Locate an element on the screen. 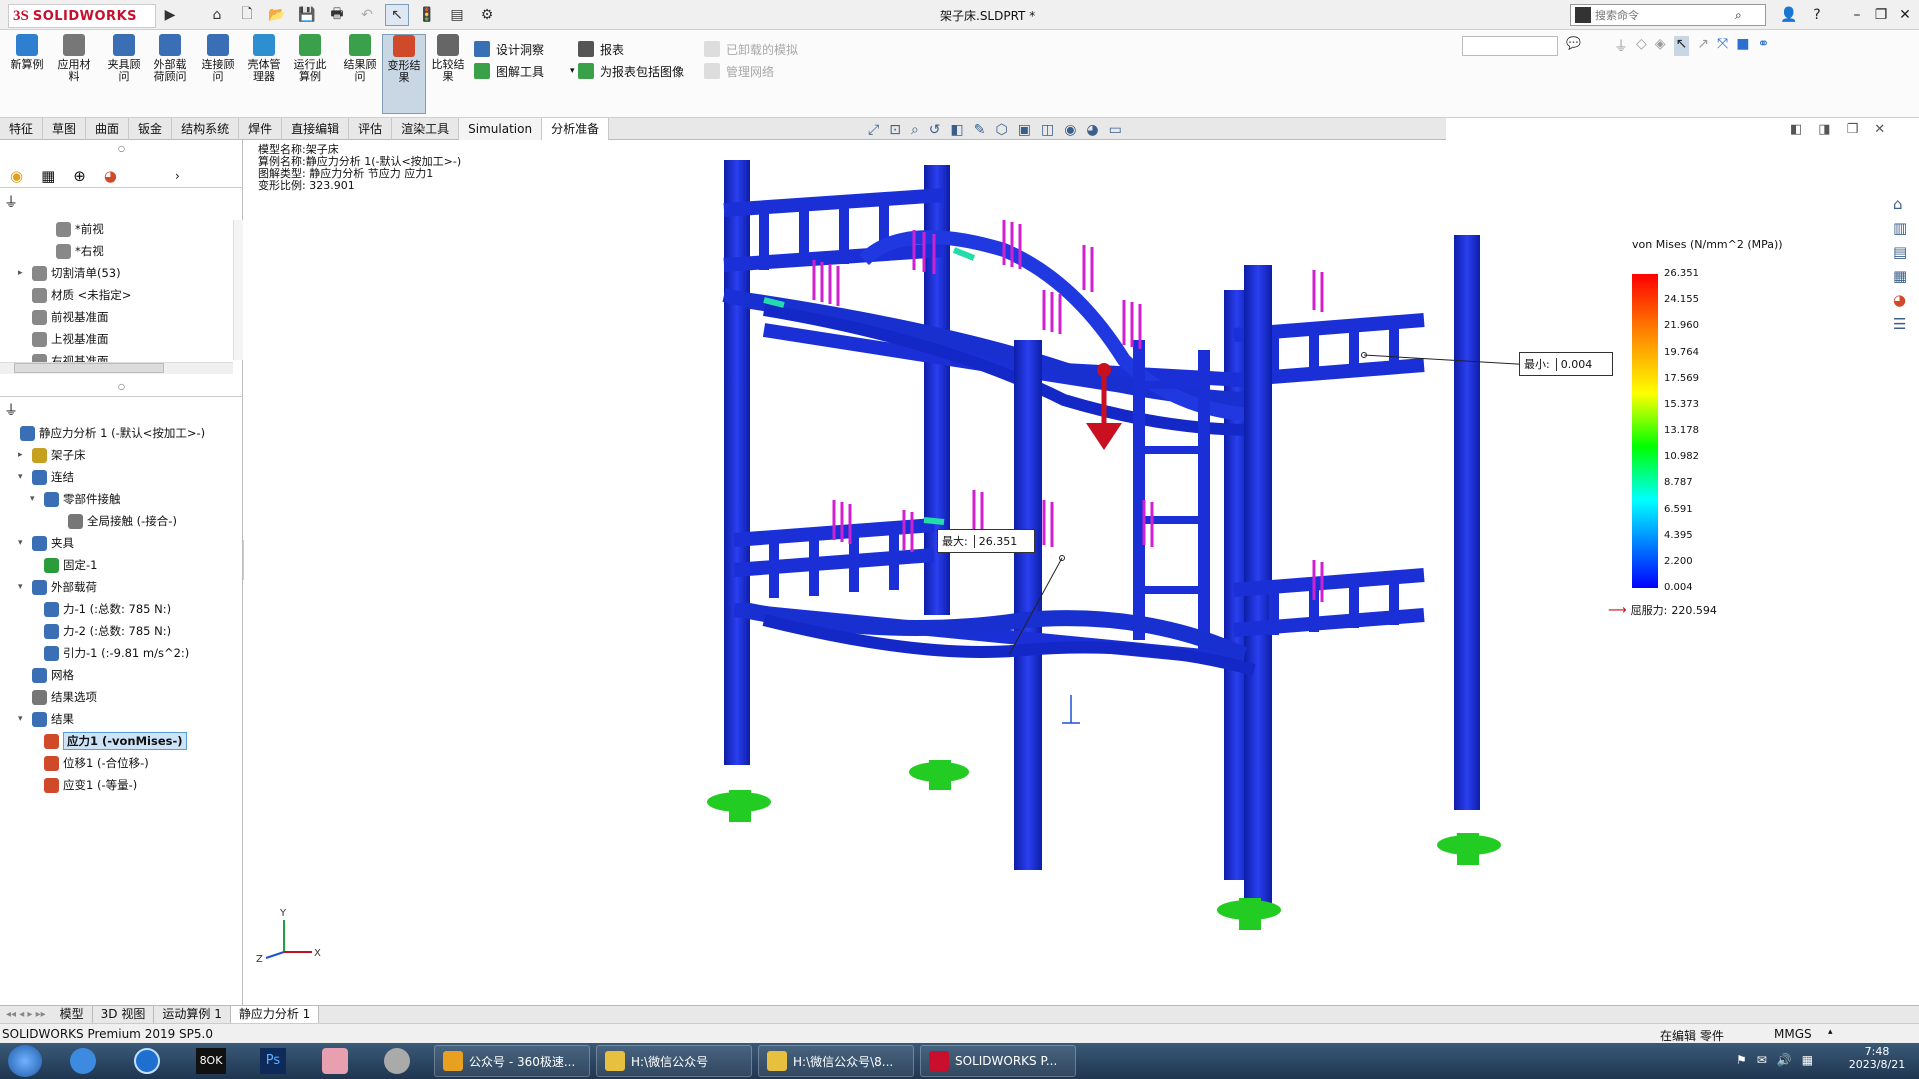 The image size is (1919, 1079). manage-network-button: 管理网络 is located at coordinates (751, 71).